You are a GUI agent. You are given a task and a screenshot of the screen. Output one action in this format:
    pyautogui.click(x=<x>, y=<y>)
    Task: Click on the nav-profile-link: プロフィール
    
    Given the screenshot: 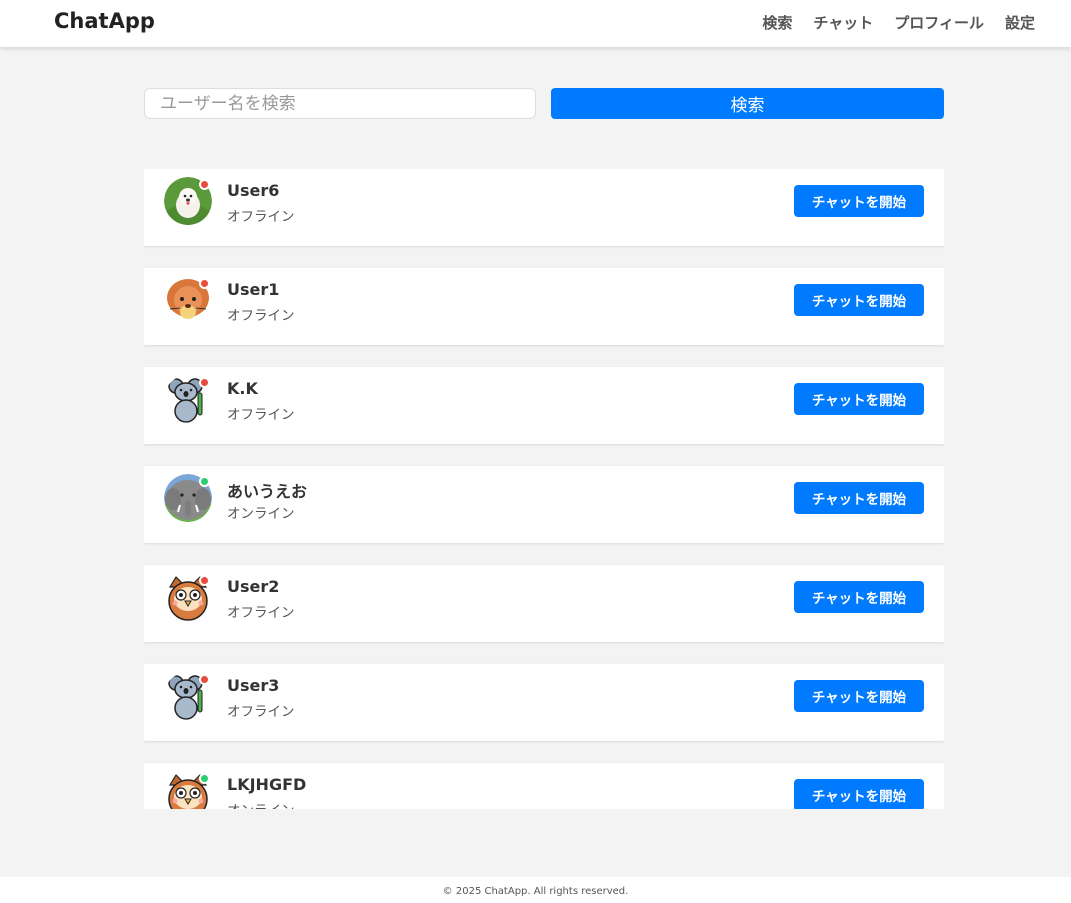 What is the action you would take?
    pyautogui.click(x=939, y=22)
    